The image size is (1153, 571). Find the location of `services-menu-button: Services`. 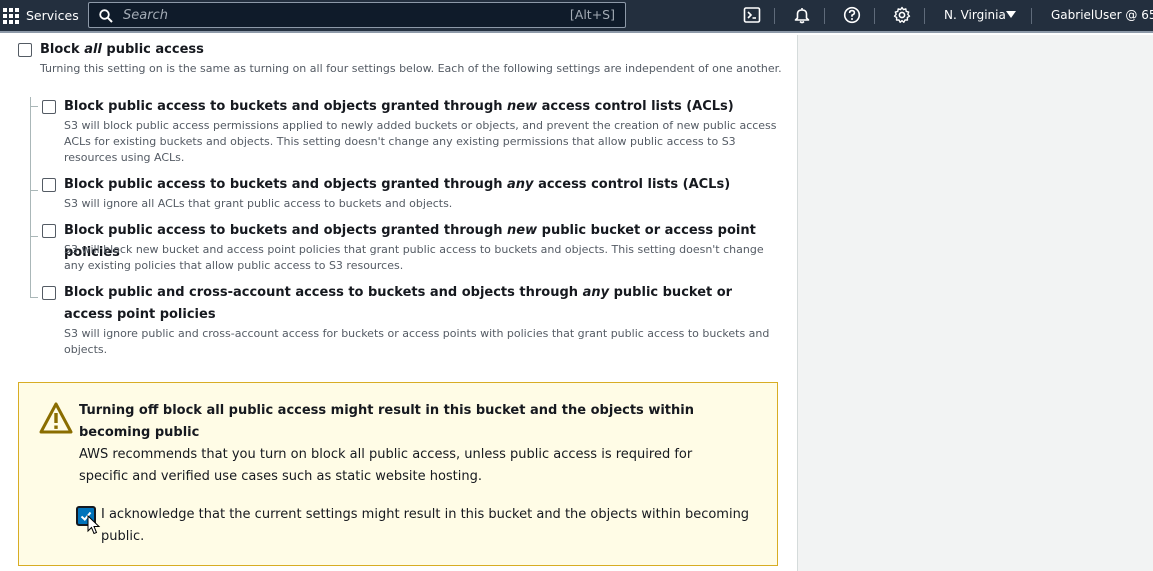

services-menu-button: Services is located at coordinates (52, 15).